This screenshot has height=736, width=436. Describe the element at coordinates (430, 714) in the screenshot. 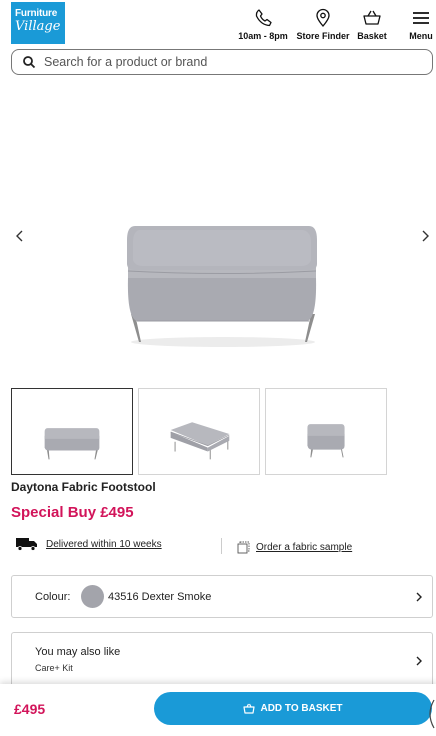

I see `scroll-handle-icon` at that location.